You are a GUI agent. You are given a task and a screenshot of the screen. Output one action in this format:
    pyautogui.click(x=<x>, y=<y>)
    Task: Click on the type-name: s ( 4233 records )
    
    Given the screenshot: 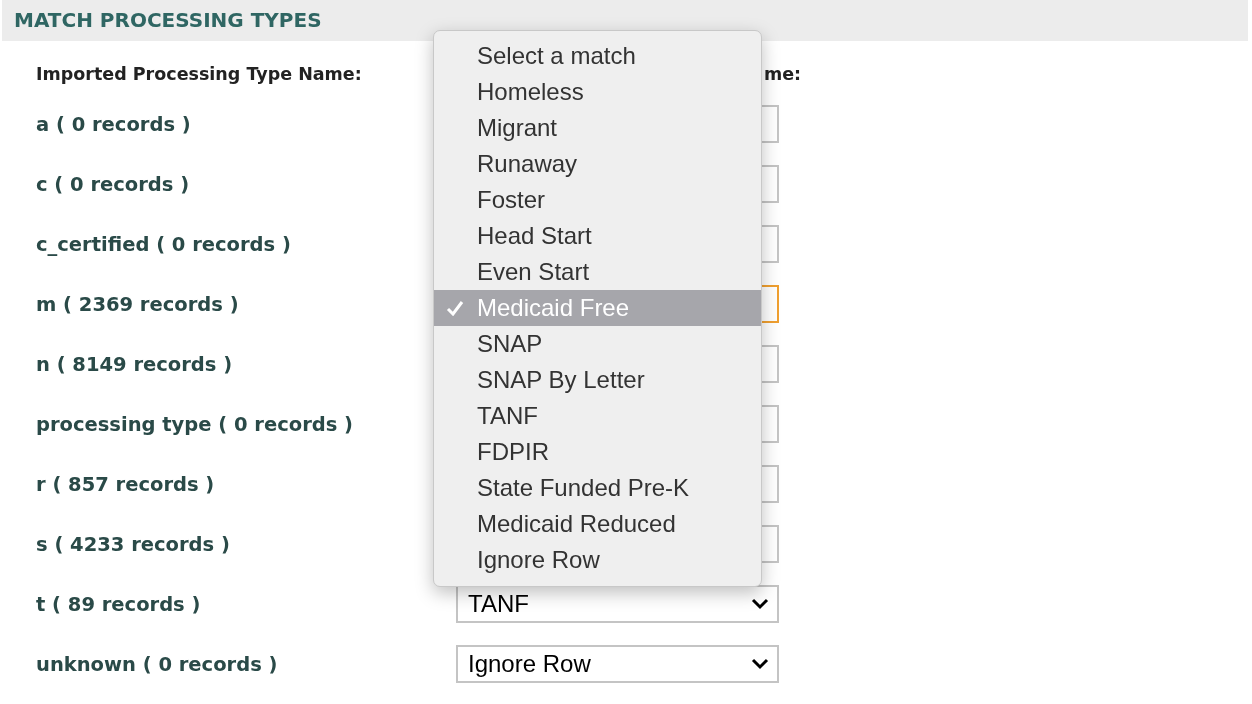 What is the action you would take?
    pyautogui.click(x=133, y=544)
    